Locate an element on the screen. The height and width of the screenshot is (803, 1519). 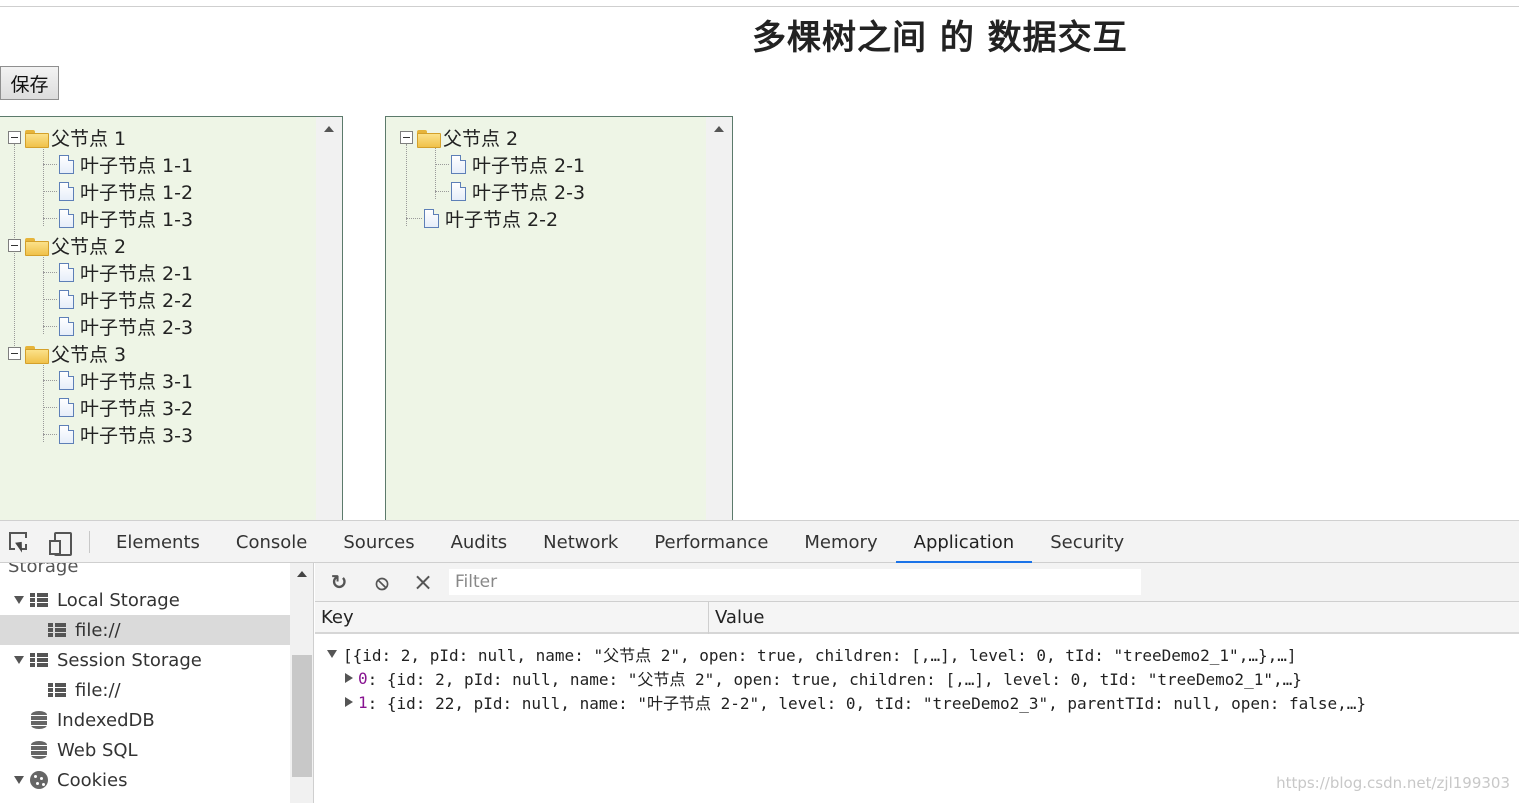
tree-node-leaf: 叶子节点 3-2 is located at coordinates (161, 407).